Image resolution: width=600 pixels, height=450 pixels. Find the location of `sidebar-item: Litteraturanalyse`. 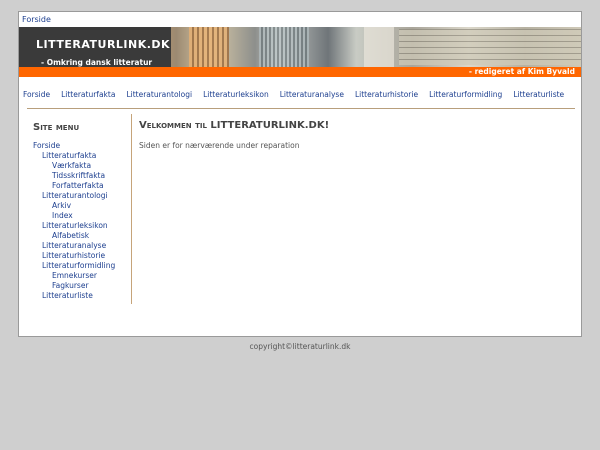

sidebar-item: Litteraturanalyse is located at coordinates (80, 246).